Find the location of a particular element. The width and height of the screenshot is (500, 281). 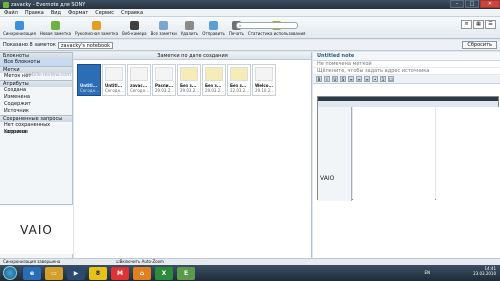

menu-help: Справка is located at coordinates (132, 13).